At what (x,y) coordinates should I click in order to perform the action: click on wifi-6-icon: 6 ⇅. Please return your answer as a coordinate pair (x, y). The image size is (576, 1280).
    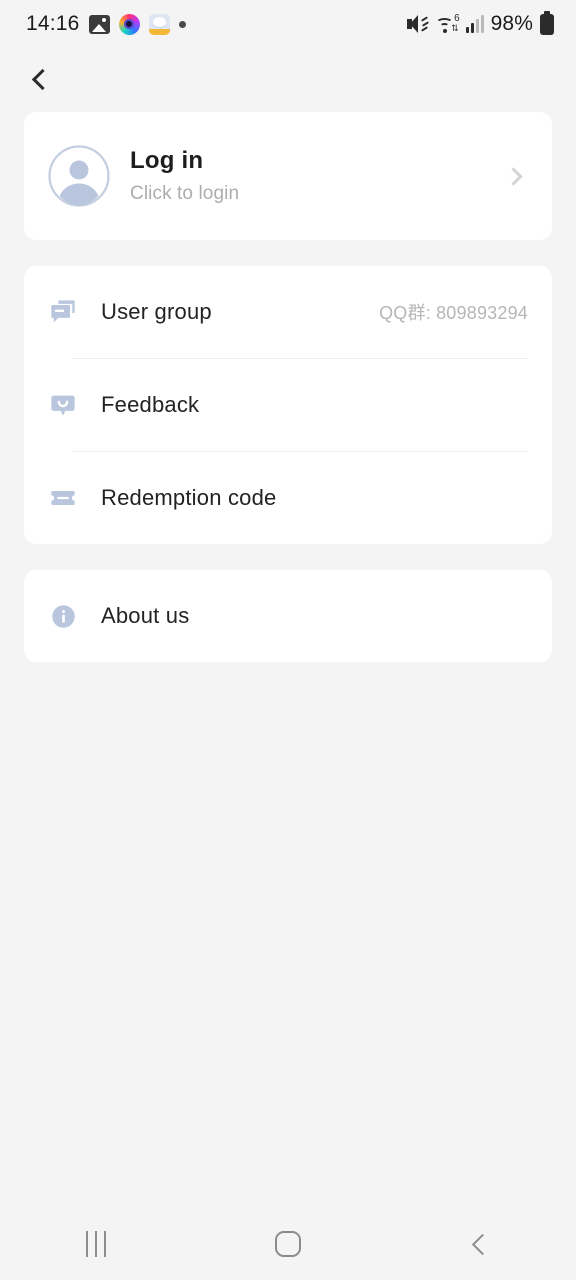
    Looking at the image, I should click on (447, 23).